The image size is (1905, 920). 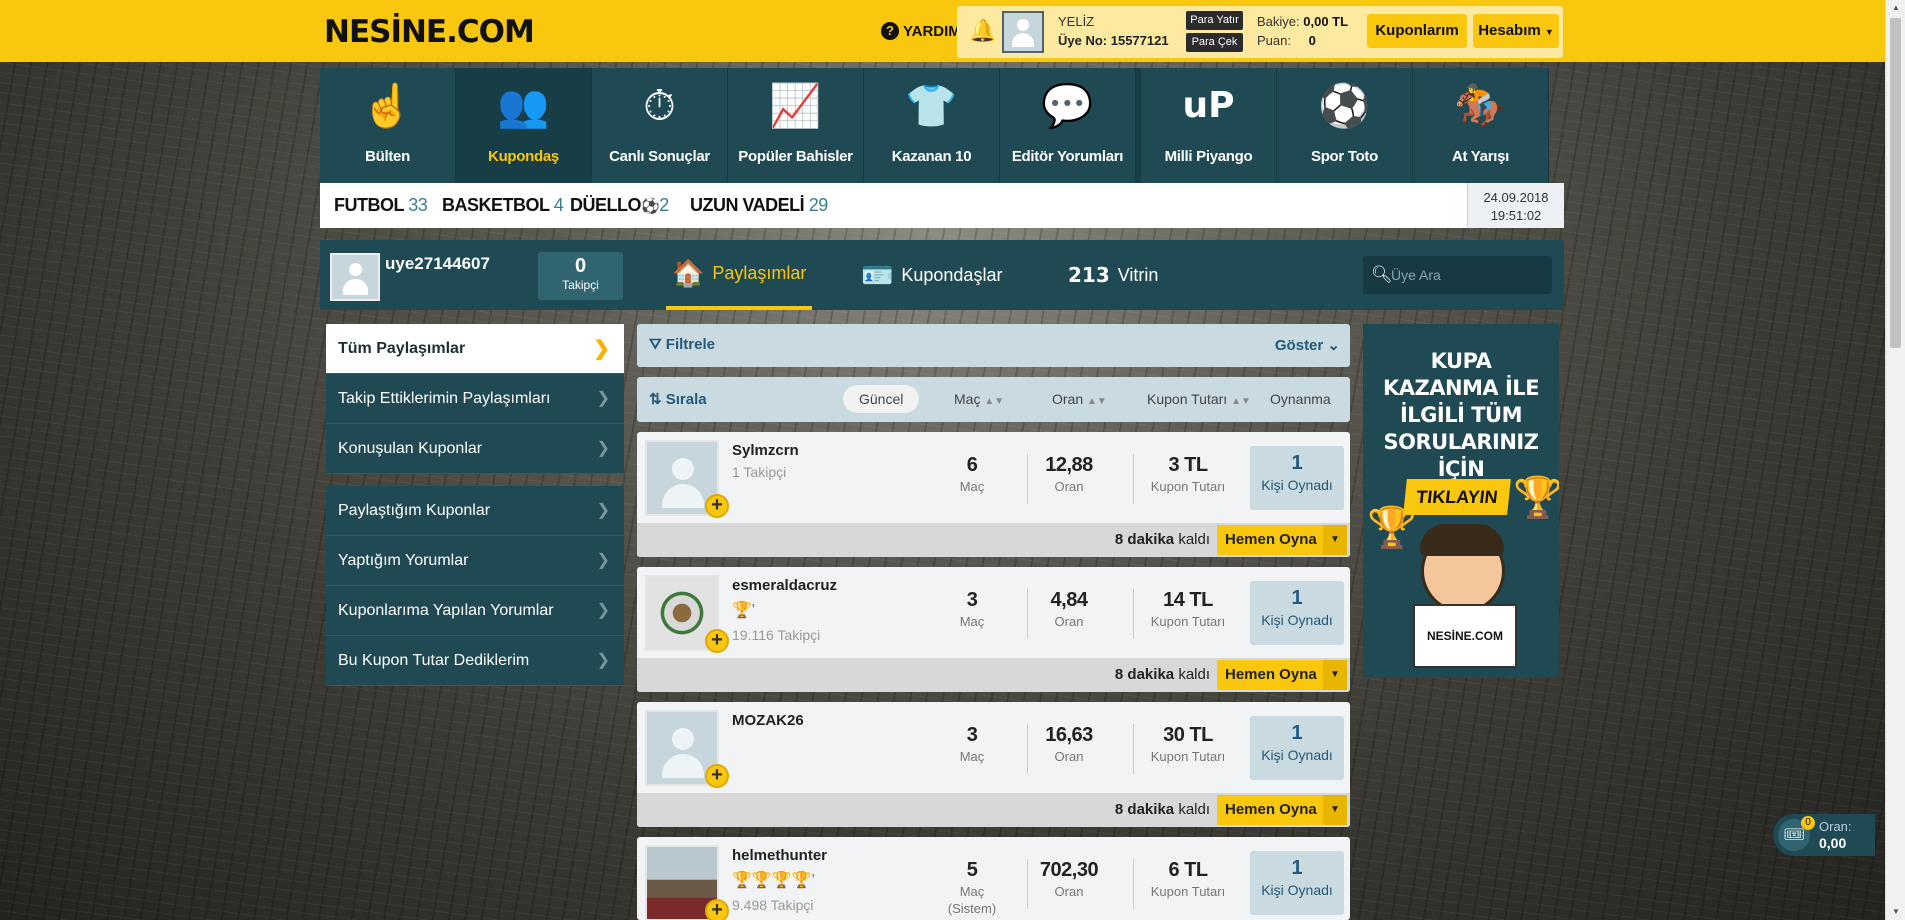 I want to click on tab-paylasimlar: 🏠 Paylaşımlar, so click(x=739, y=275).